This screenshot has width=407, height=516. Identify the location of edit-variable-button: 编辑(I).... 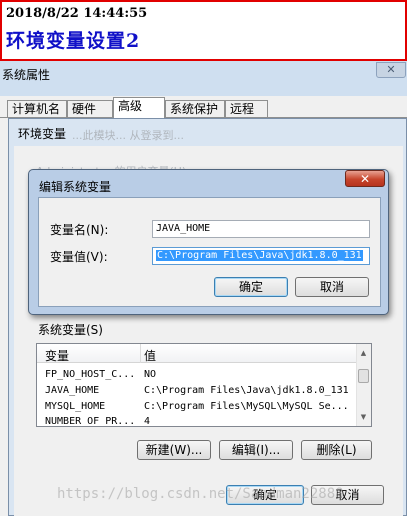
(256, 450).